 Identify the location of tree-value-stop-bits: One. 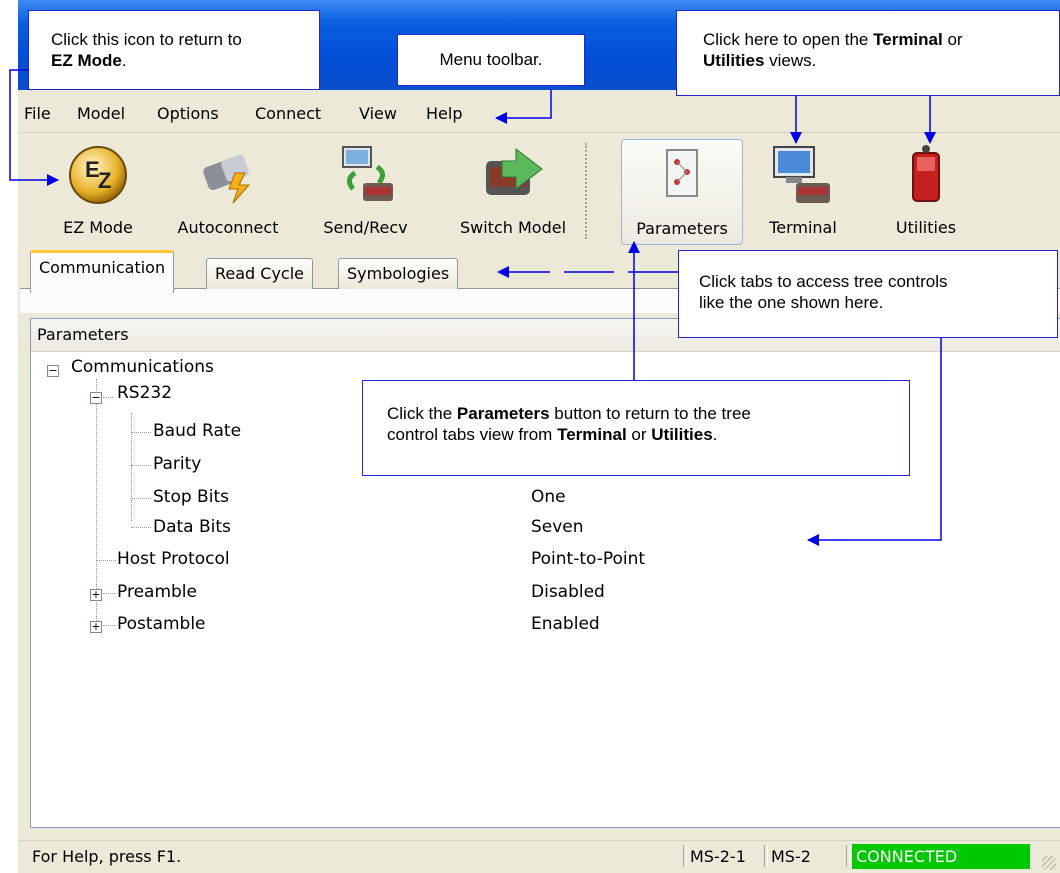
(548, 497).